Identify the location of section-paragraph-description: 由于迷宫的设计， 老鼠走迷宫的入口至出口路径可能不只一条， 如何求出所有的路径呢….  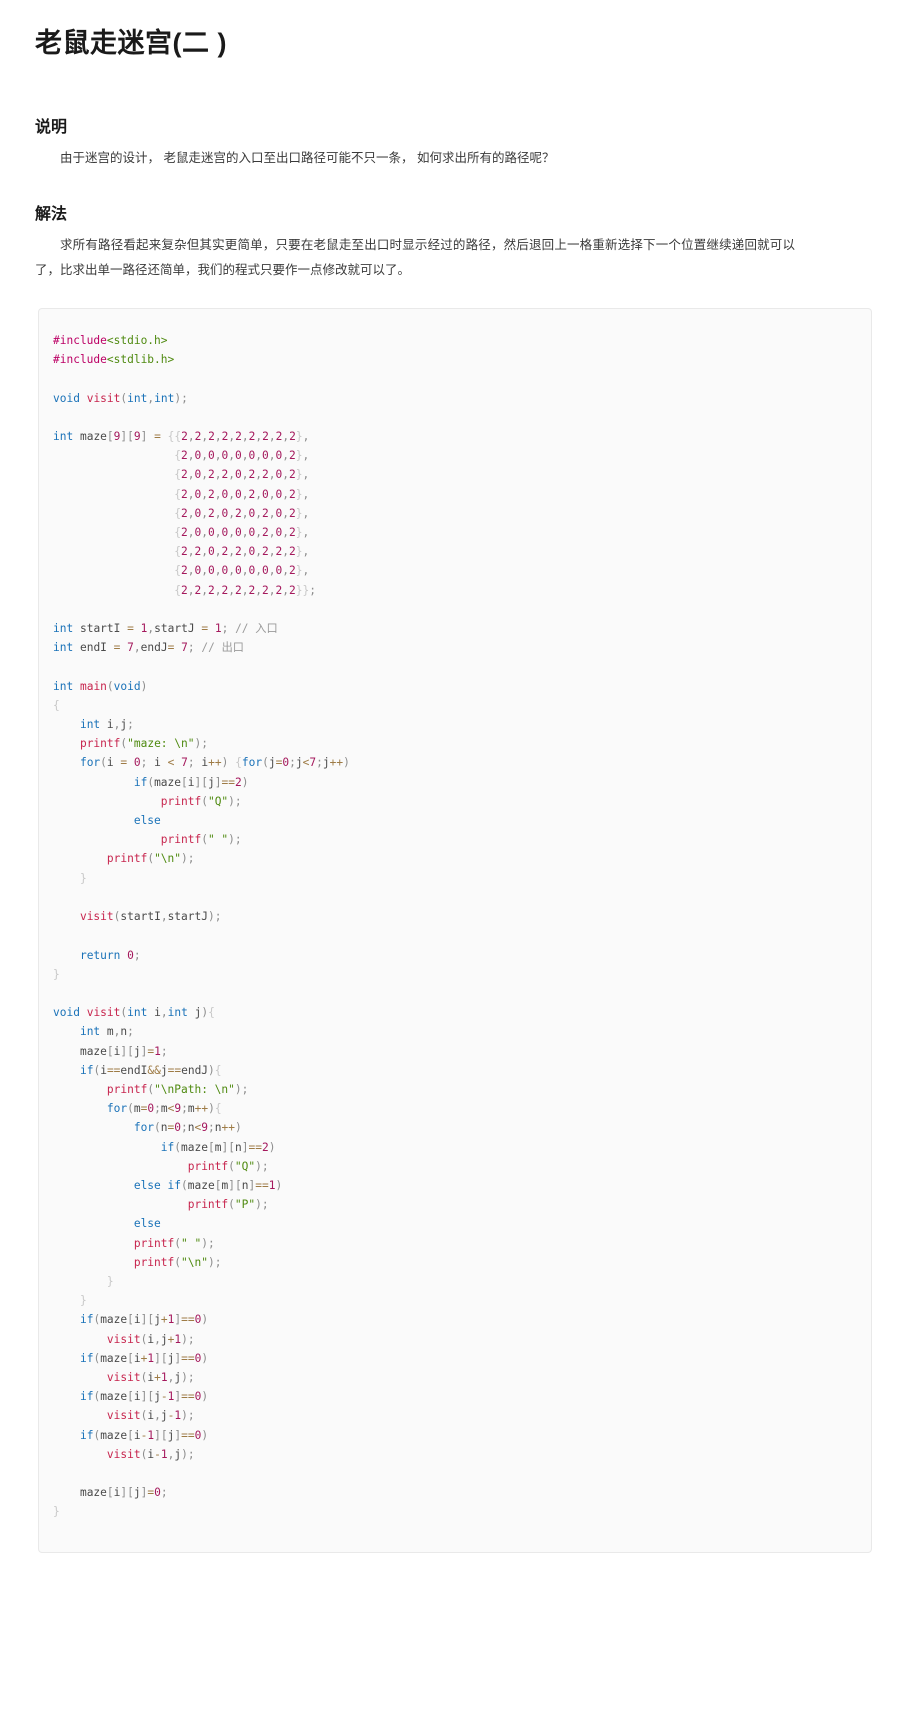
(307, 158).